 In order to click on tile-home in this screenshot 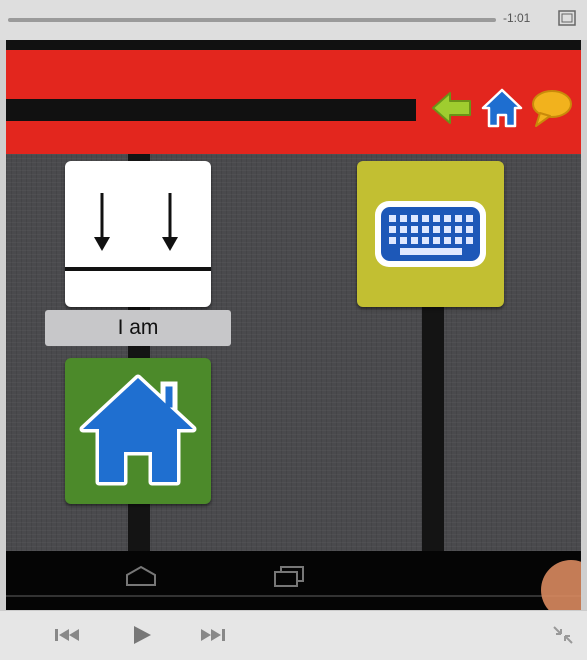, I will do `click(138, 431)`.